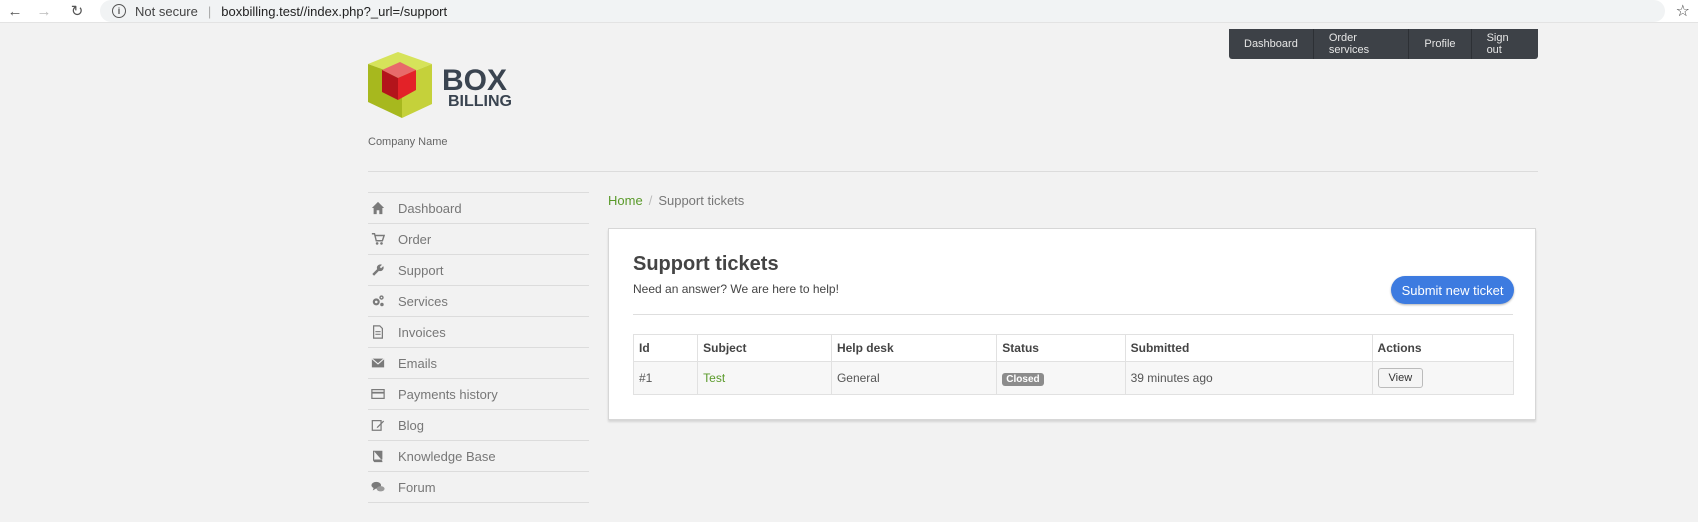  Describe the element at coordinates (1440, 44) in the screenshot. I see `topmenu-profile: Profile` at that location.